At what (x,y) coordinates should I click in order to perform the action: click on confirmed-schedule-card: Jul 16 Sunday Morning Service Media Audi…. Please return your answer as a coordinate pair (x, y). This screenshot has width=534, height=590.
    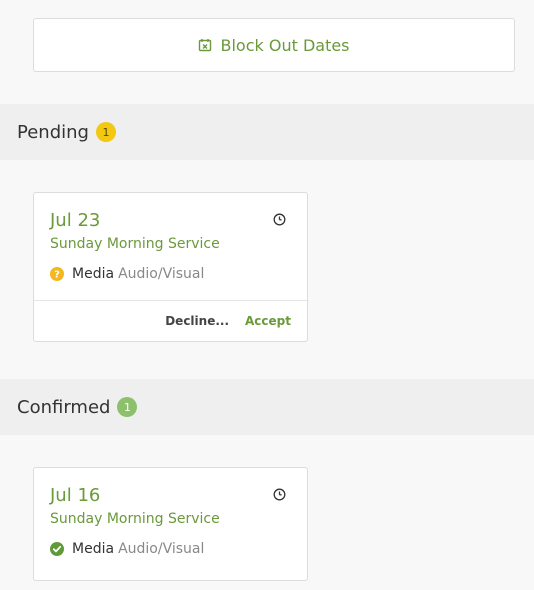
    Looking at the image, I should click on (170, 524).